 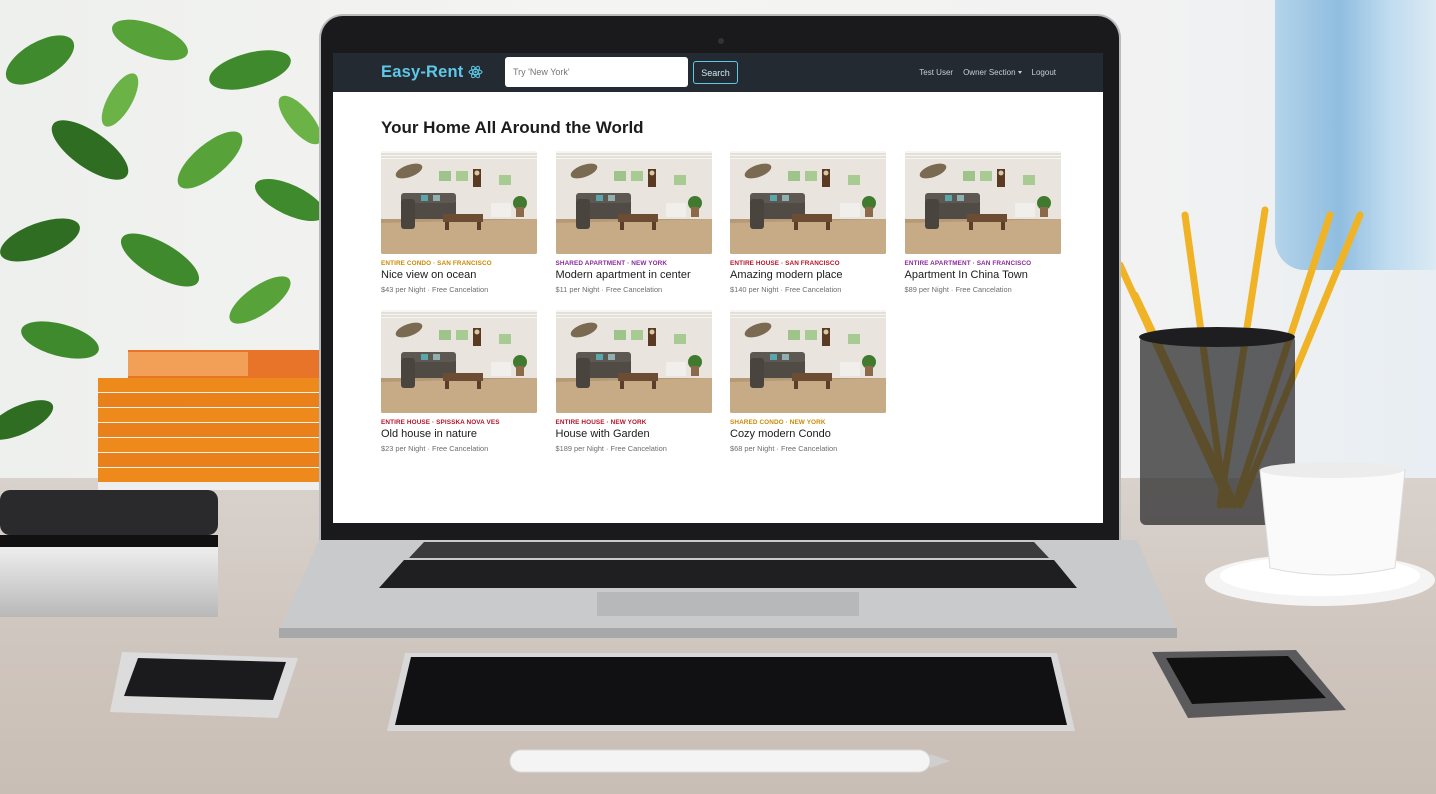 I want to click on user-name-link: Test User, so click(x=936, y=72).